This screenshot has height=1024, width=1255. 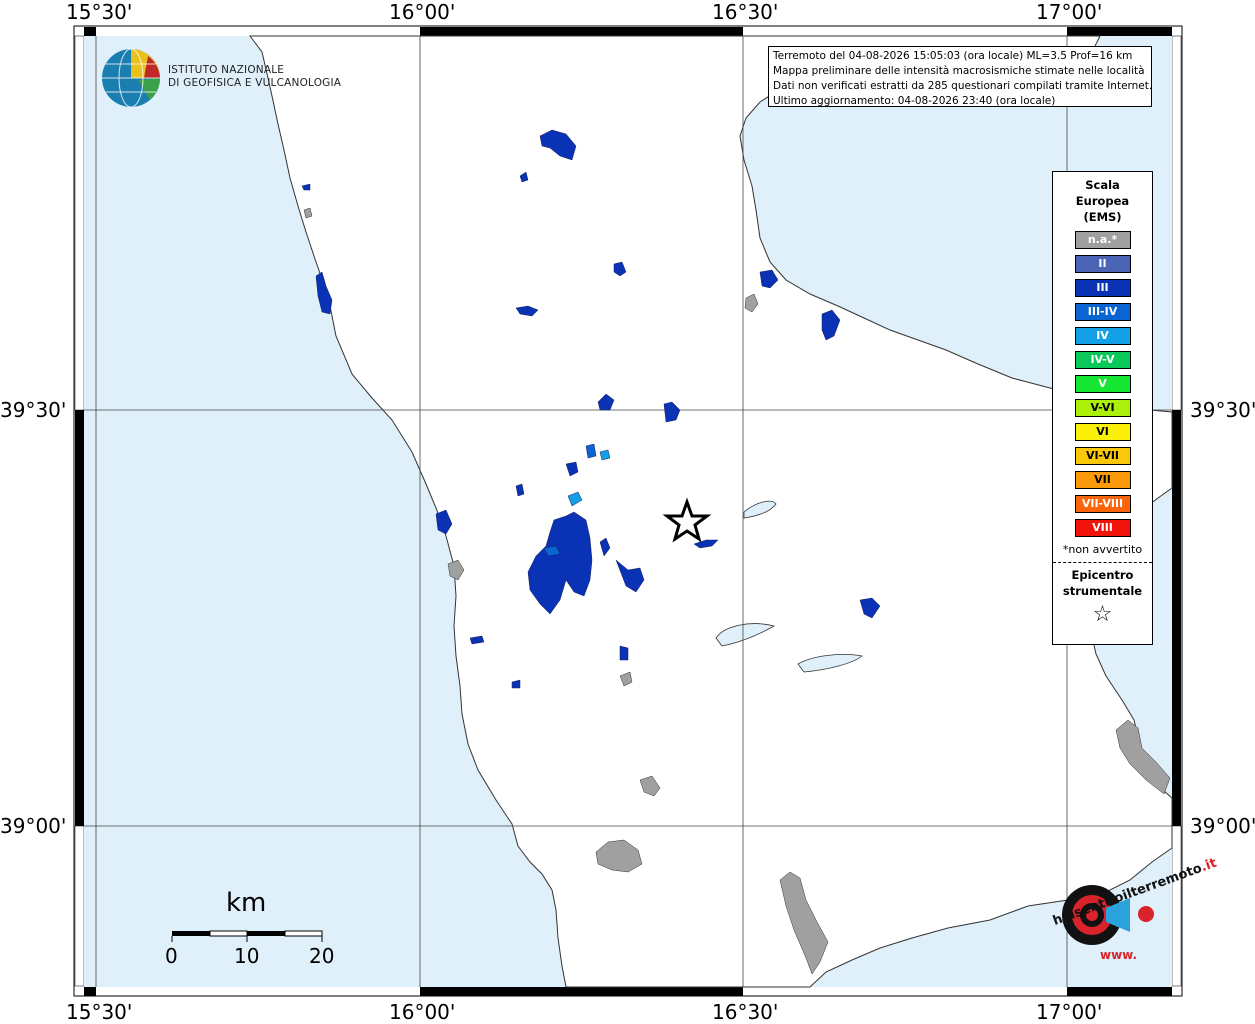 What do you see at coordinates (1102, 432) in the screenshot?
I see `legend-swatch: VI` at bounding box center [1102, 432].